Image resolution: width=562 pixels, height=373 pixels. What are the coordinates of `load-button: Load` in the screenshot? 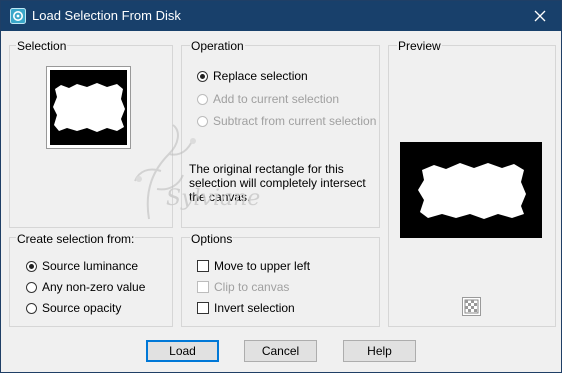 It's located at (182, 351).